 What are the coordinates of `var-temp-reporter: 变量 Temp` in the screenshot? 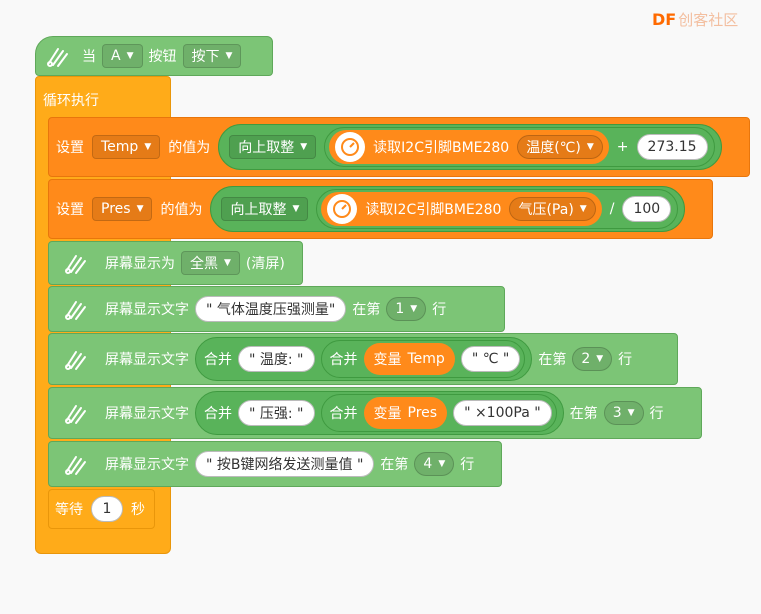 It's located at (409, 359).